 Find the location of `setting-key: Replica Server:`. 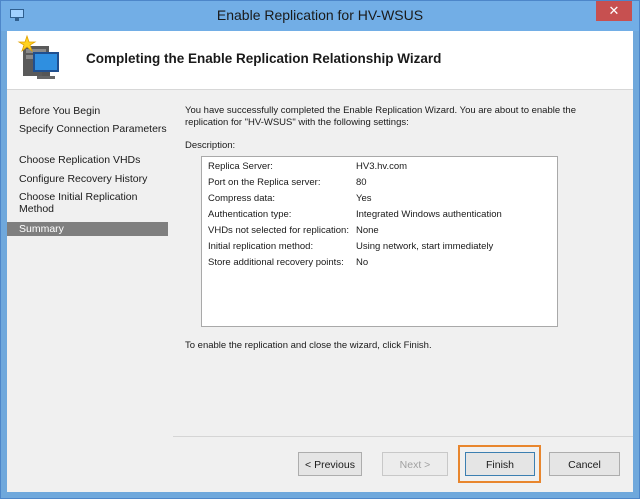

setting-key: Replica Server: is located at coordinates (240, 166).